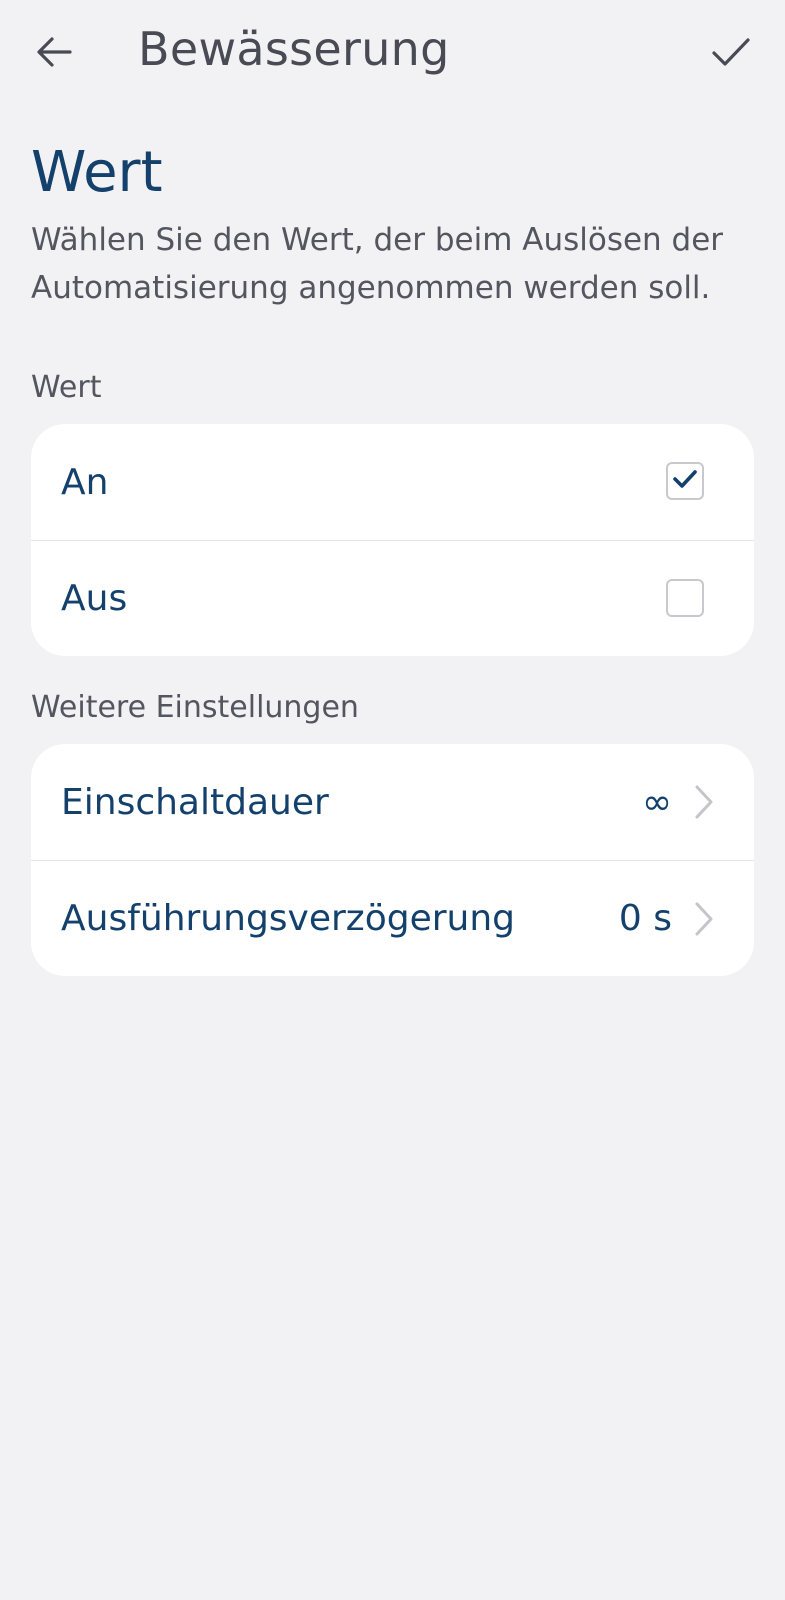 This screenshot has height=1600, width=785. I want to click on setting-row-duration: Einschaltdauer ∞, so click(392, 802).